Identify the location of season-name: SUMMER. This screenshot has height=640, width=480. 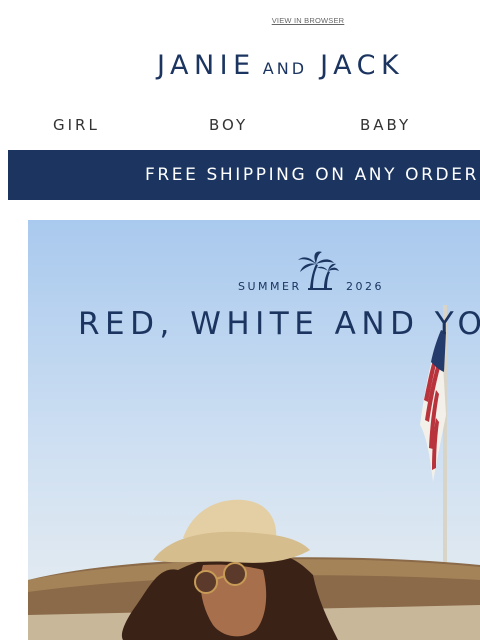
(270, 286).